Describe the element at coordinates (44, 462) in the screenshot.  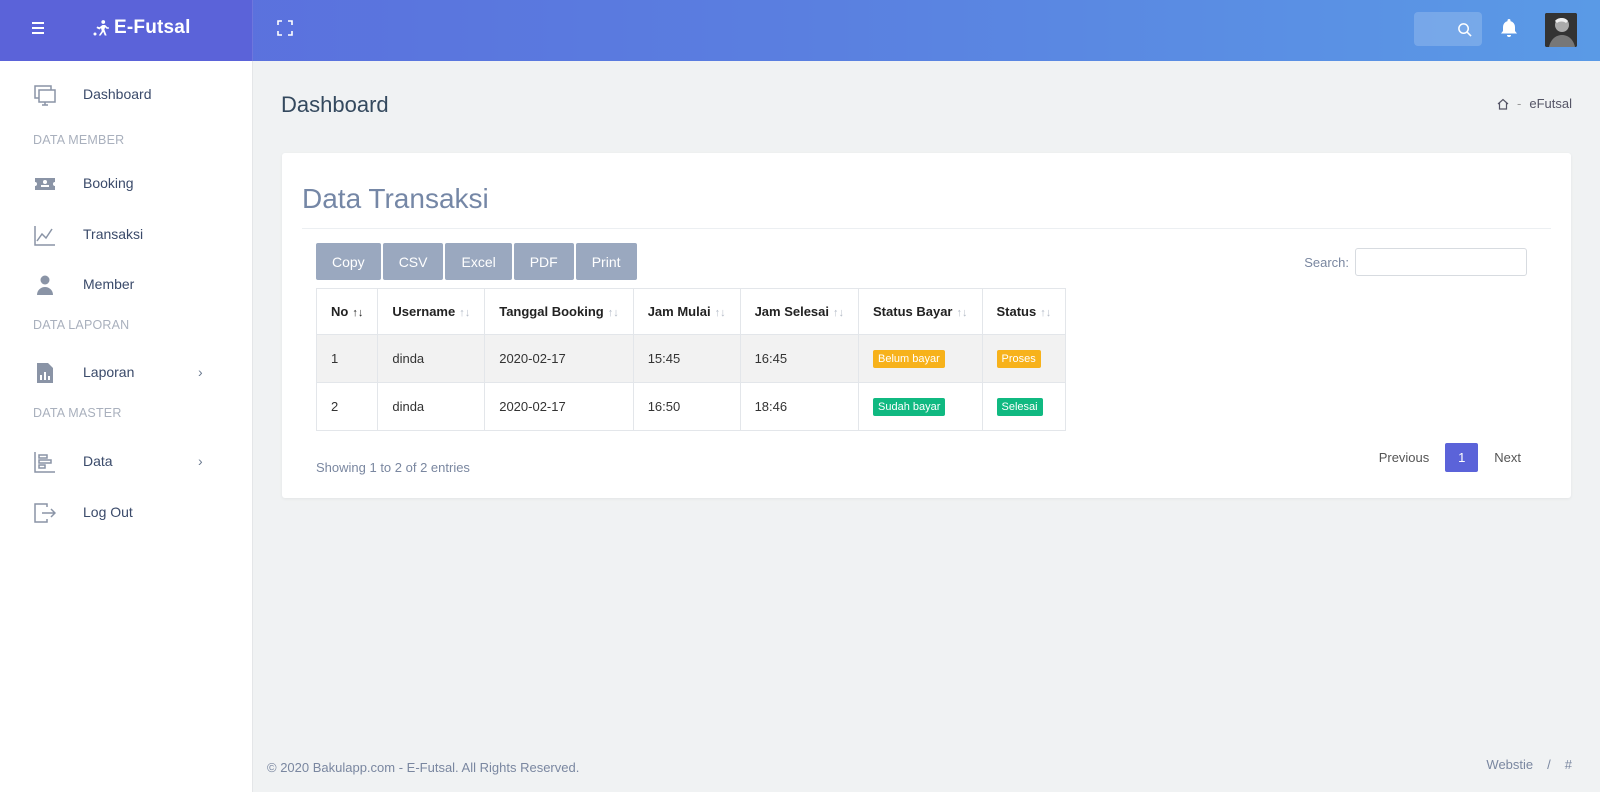
I see `bar-chart-icon` at that location.